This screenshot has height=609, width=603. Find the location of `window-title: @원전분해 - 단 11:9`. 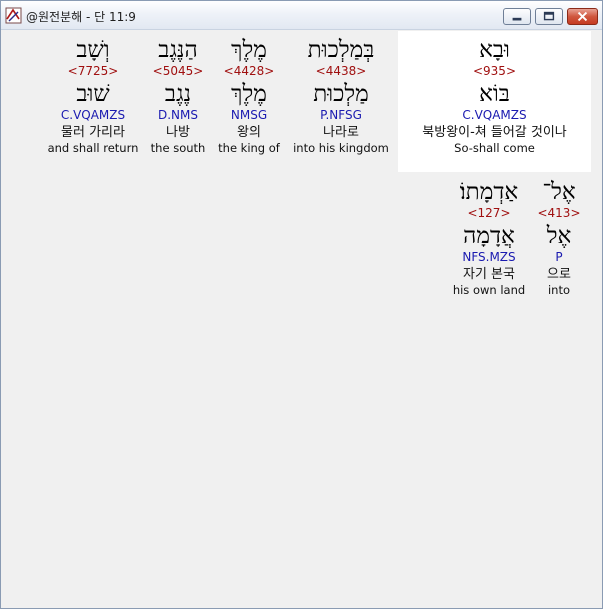

window-title: @원전분해 - 단 11:9 is located at coordinates (81, 17).